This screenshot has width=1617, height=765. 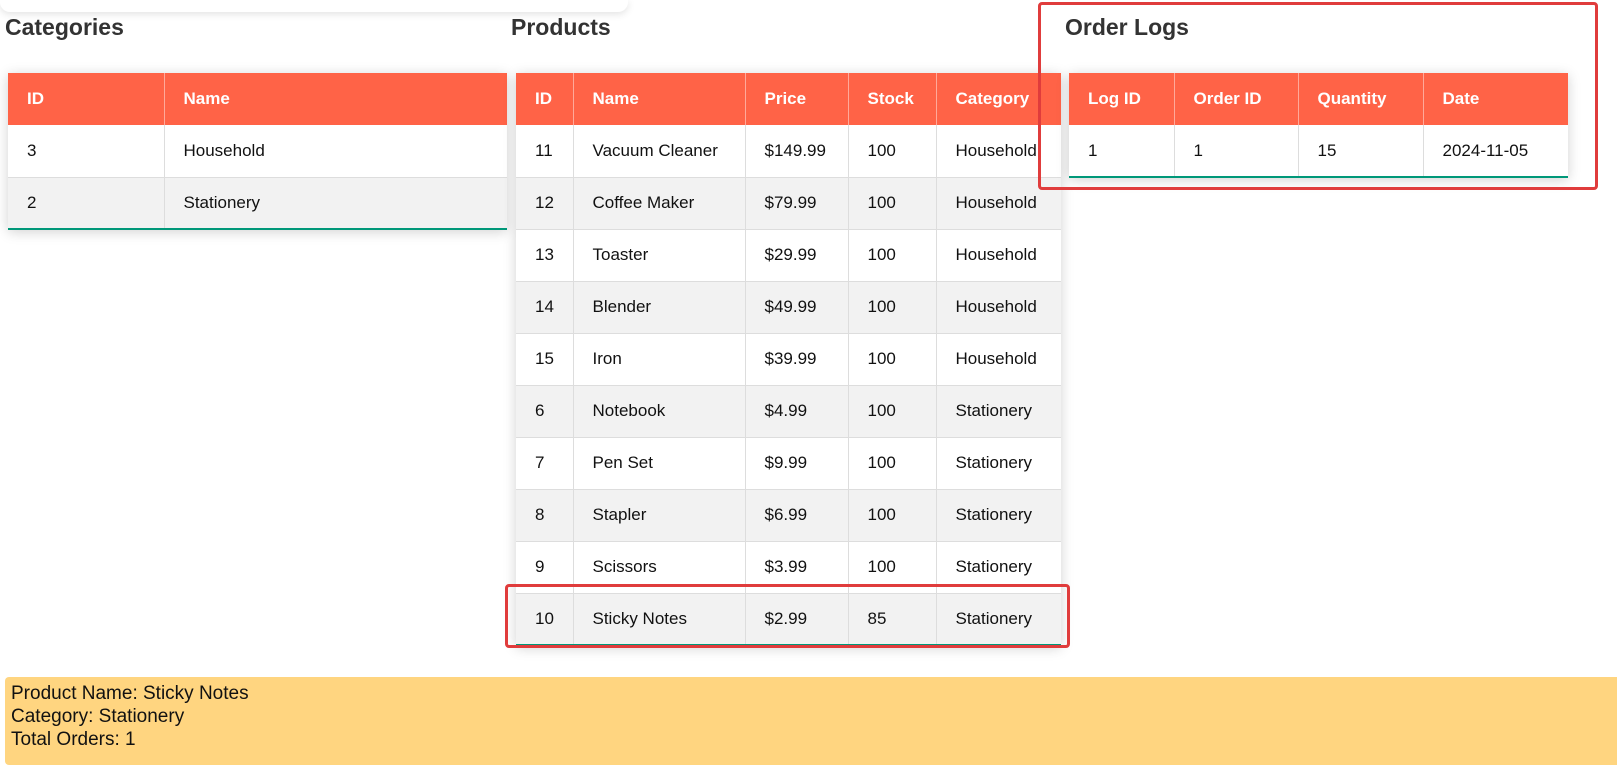 I want to click on table-row: 12 Coffee Maker $79.99 100 Household, so click(x=788, y=203).